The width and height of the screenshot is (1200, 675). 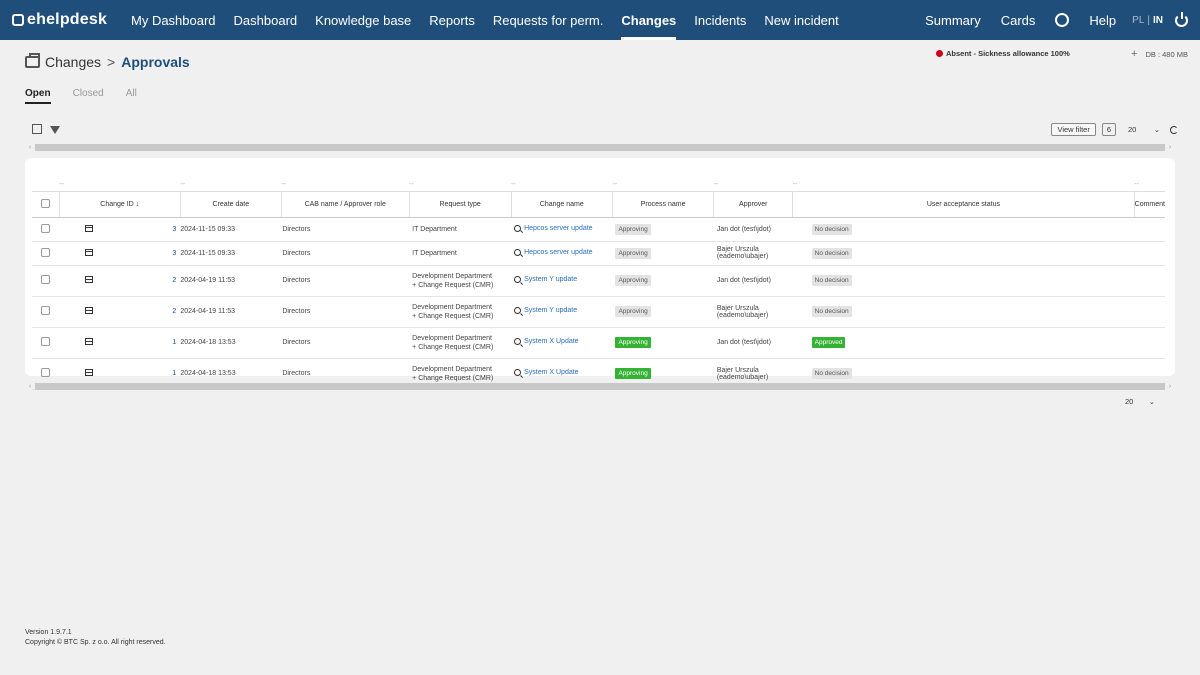 I want to click on nav-dashboard: Dashboard, so click(x=266, y=20).